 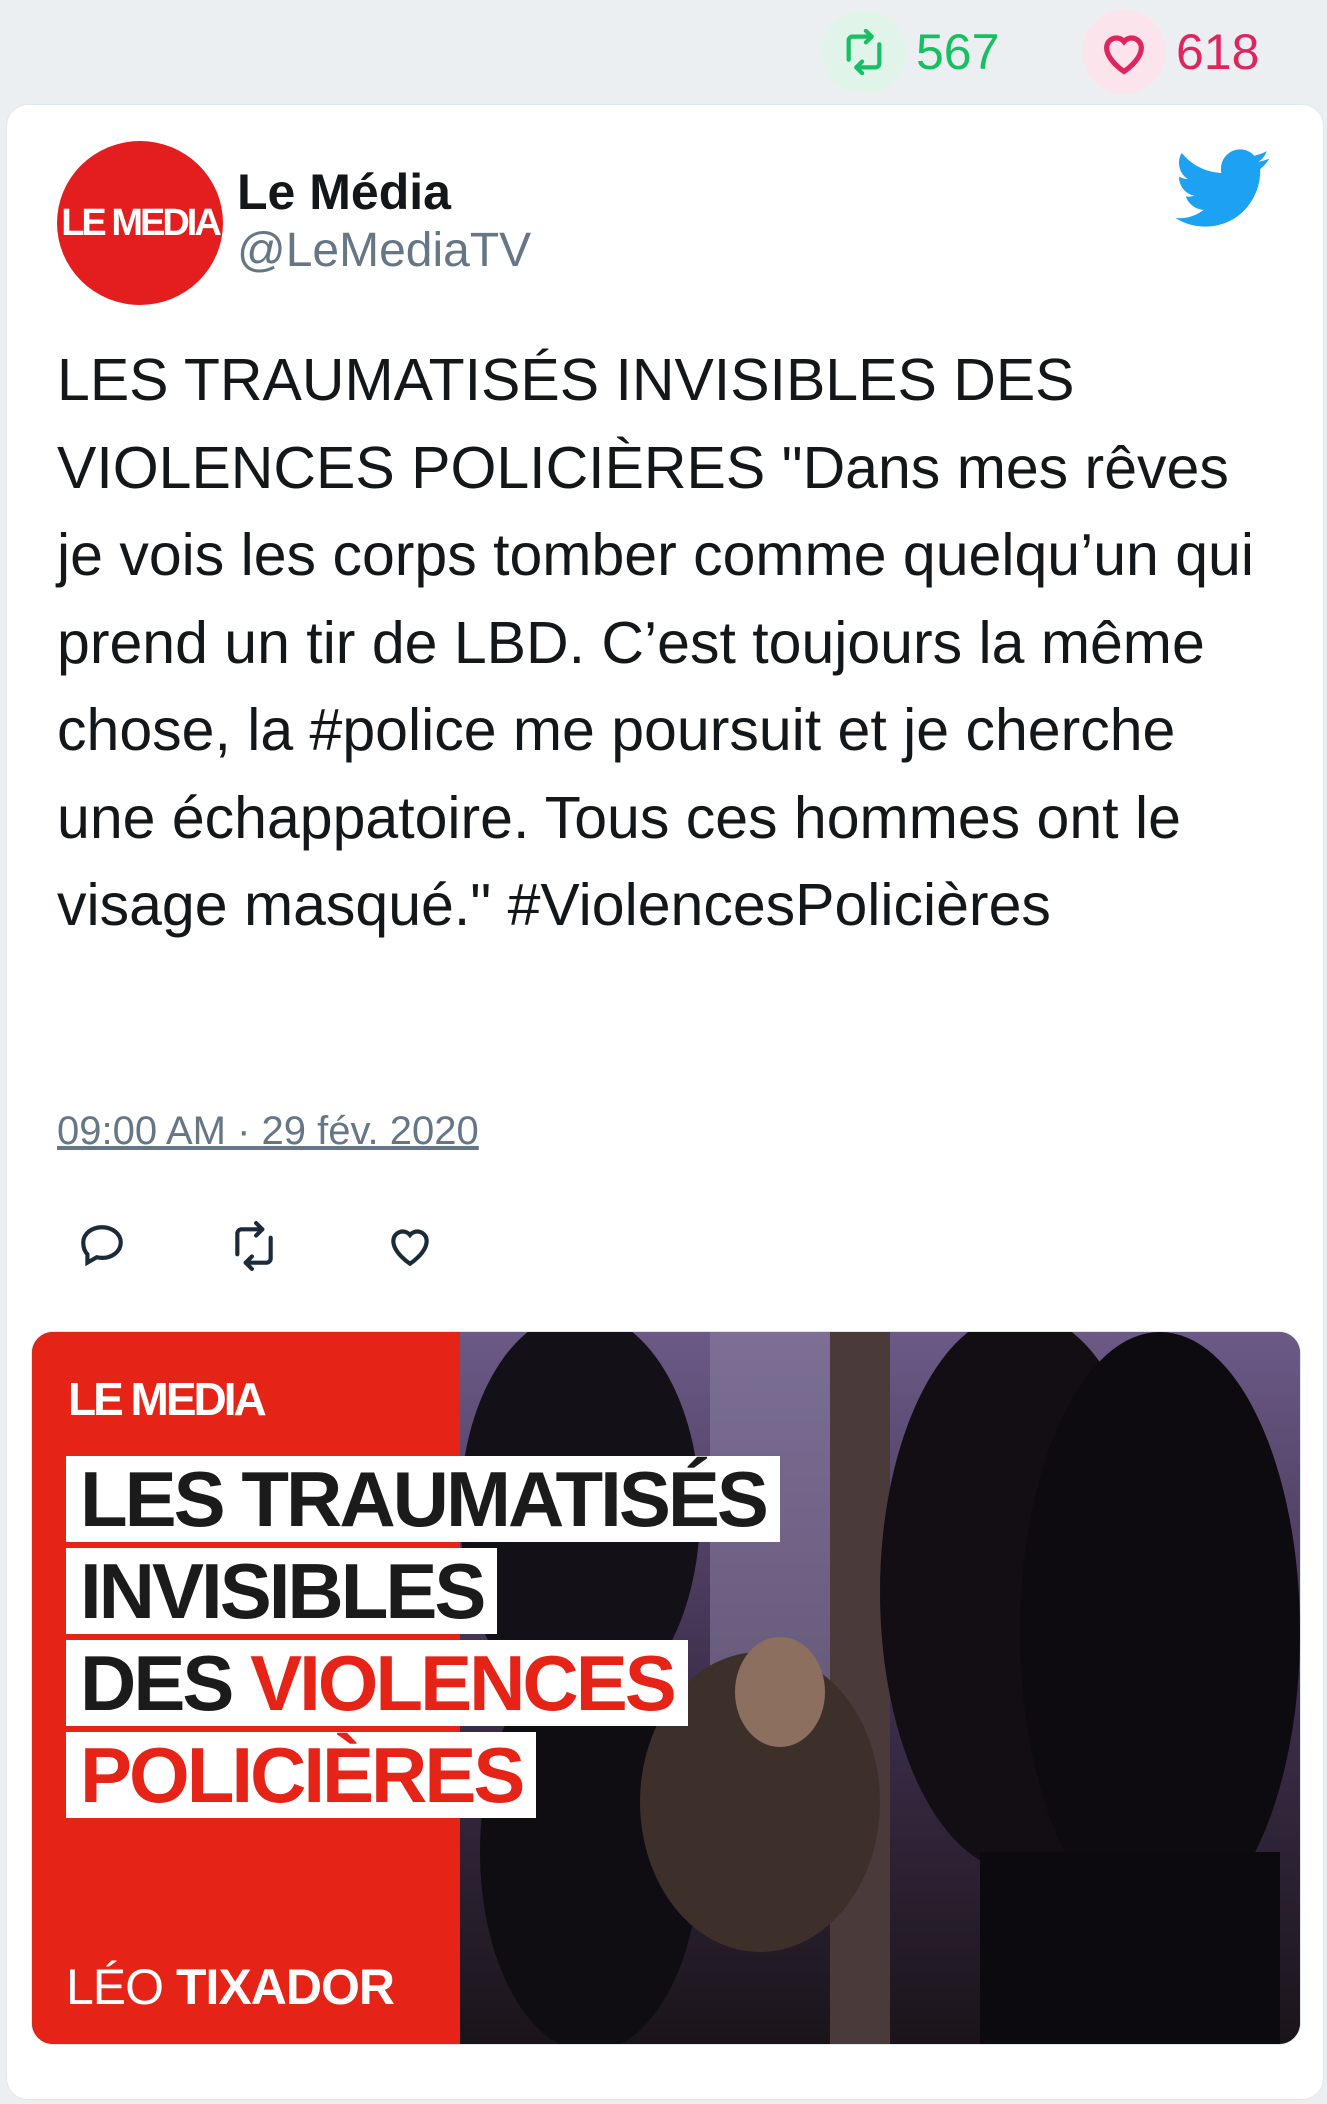 I want to click on headline-line-1: LES TRAUMATISÉS, so click(x=423, y=1499).